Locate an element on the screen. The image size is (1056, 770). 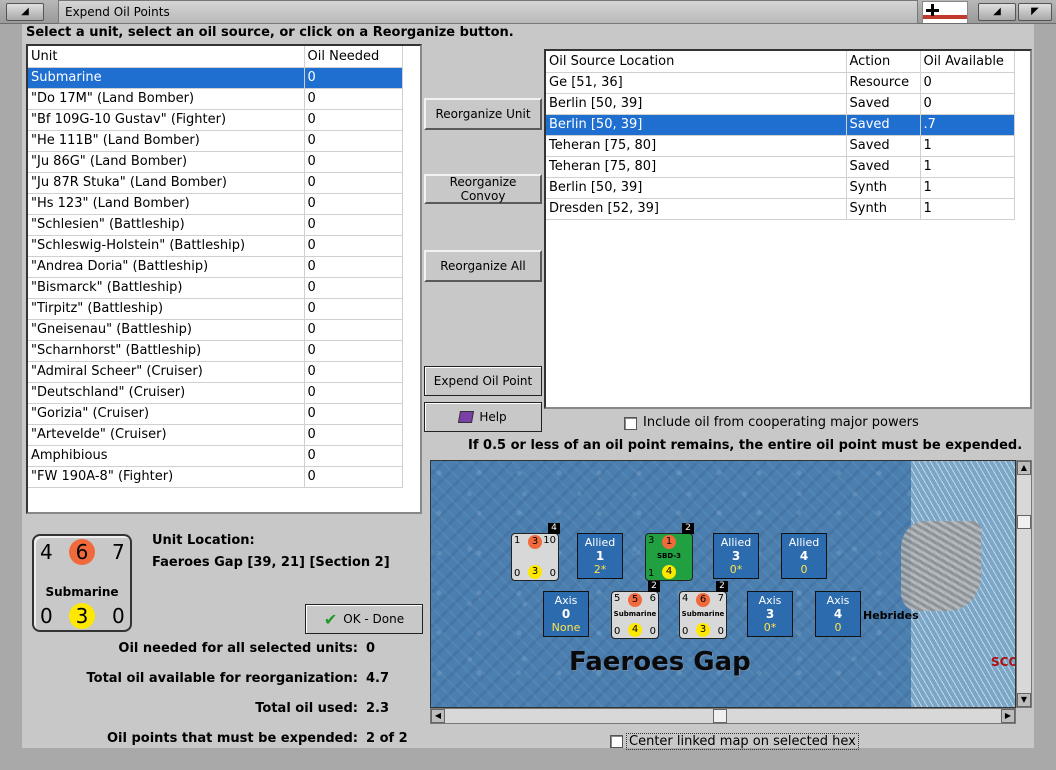
expend-oil-point-button: Expend Oil Point is located at coordinates (483, 381).